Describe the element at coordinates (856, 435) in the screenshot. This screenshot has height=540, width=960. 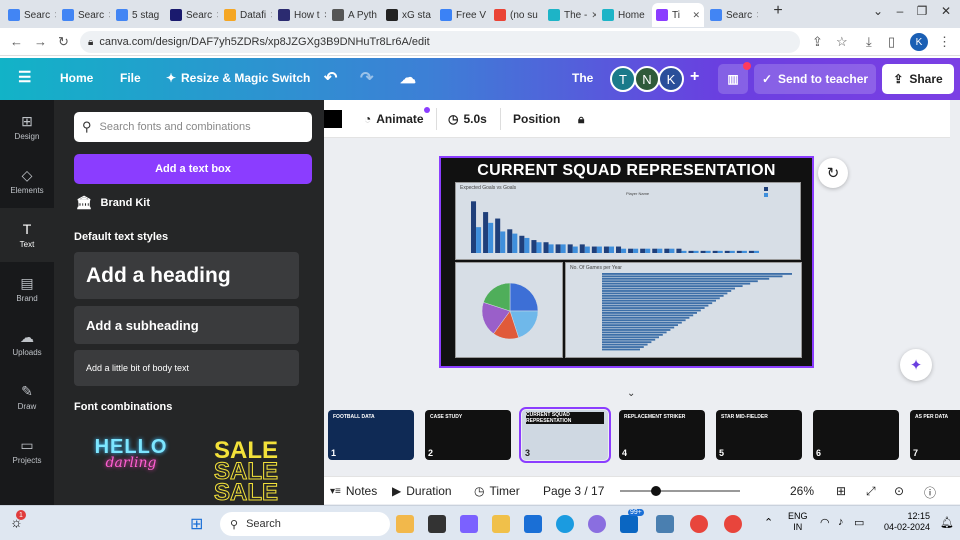
I see `page-thumbnail: 6` at that location.